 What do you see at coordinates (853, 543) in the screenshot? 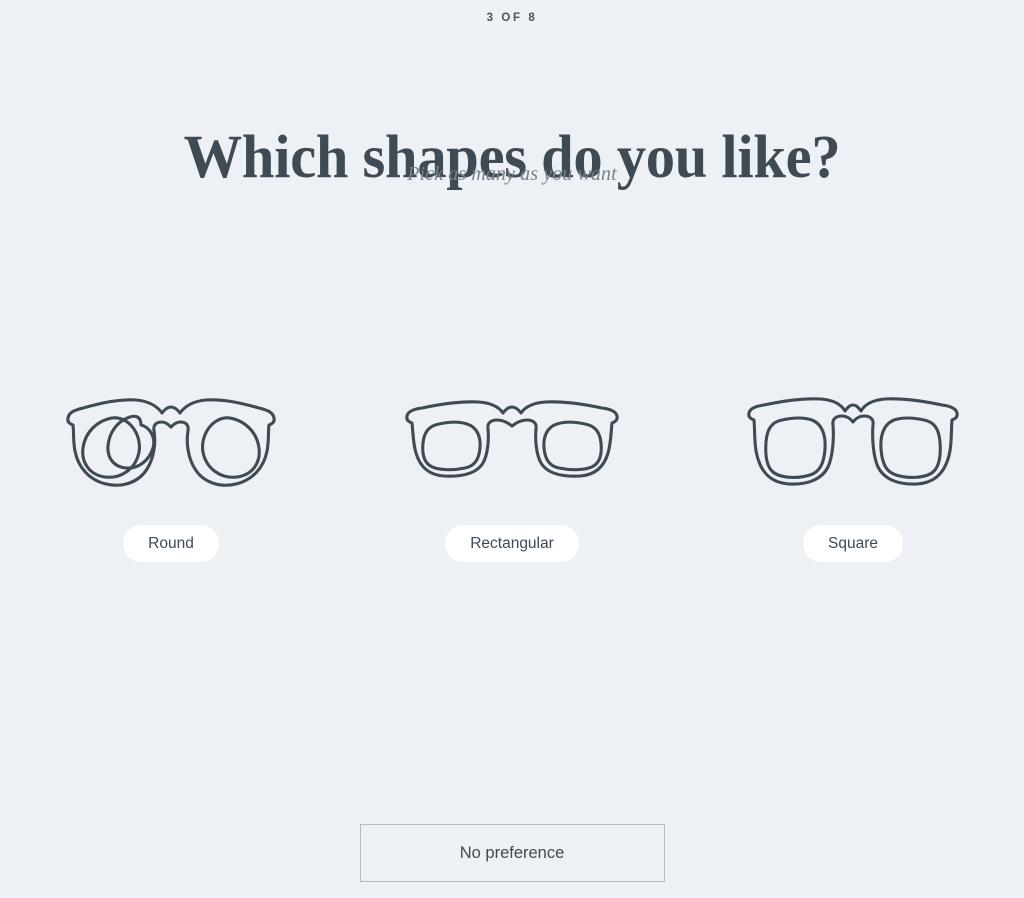
I see `shape-option-label-square: Square` at bounding box center [853, 543].